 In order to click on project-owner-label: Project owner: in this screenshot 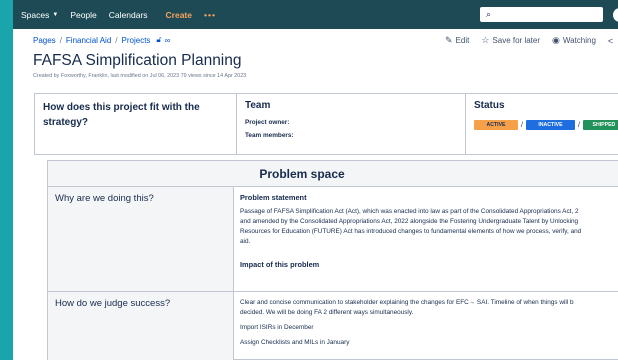, I will do `click(267, 122)`.